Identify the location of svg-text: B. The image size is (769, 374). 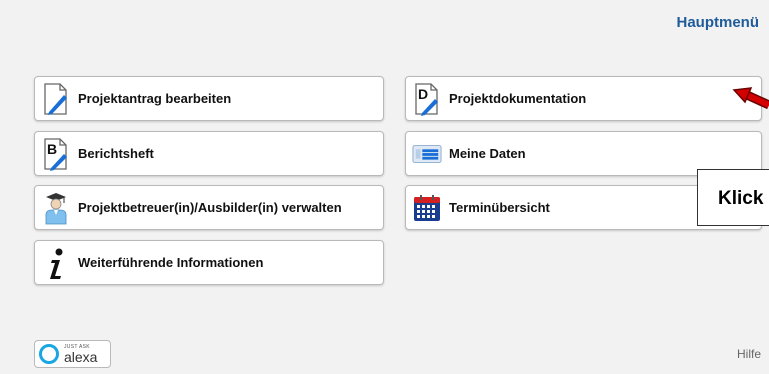
(52, 149).